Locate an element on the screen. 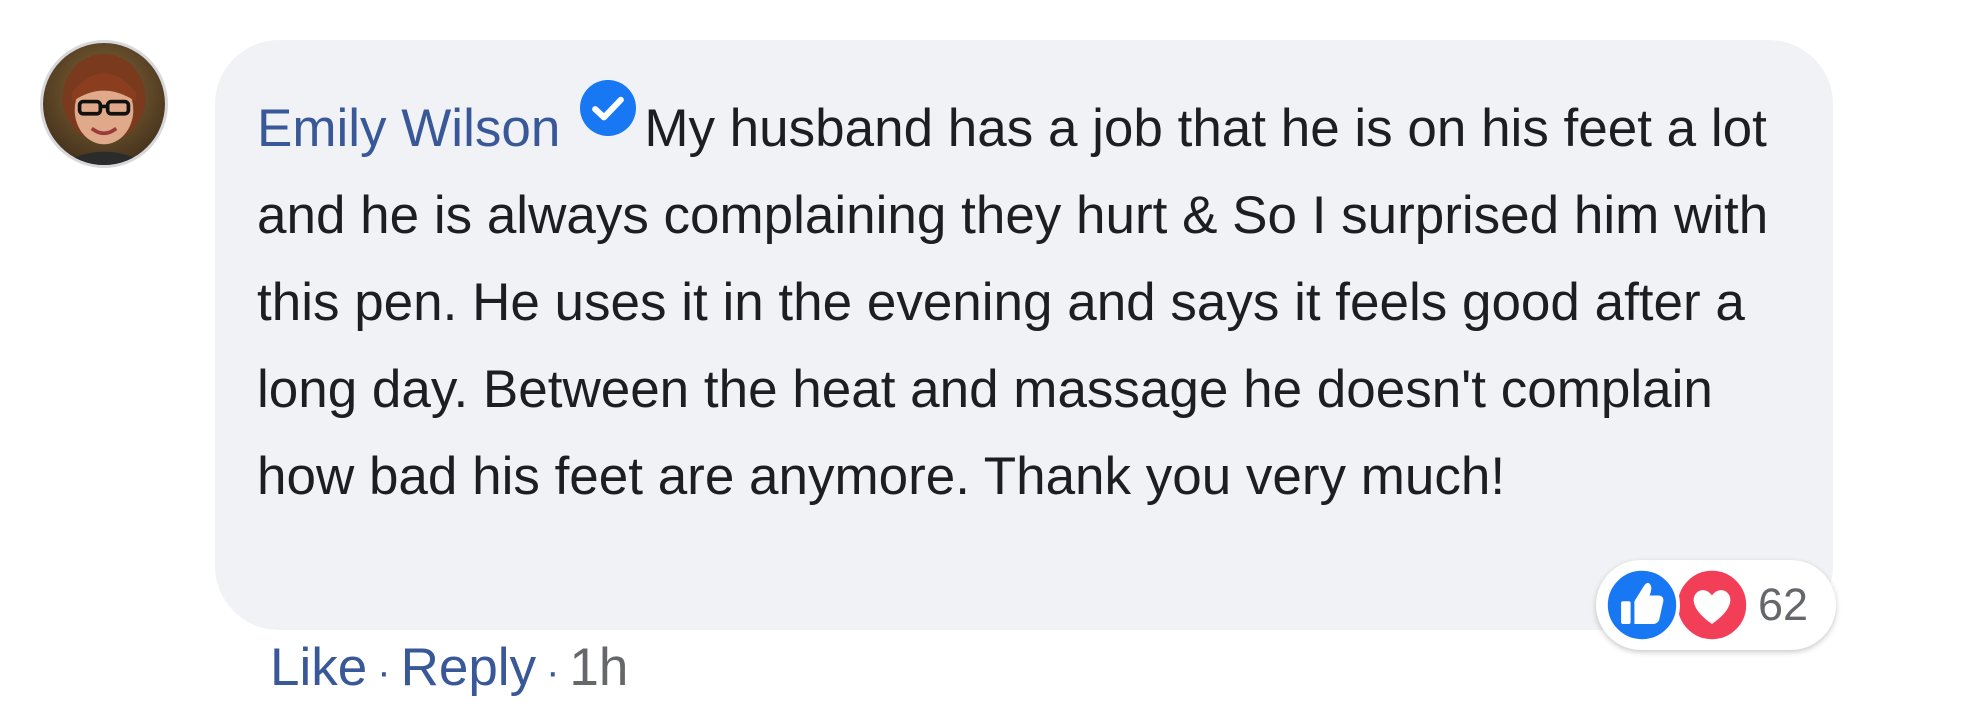 The height and width of the screenshot is (726, 1980). reply-button: Reply is located at coordinates (469, 667).